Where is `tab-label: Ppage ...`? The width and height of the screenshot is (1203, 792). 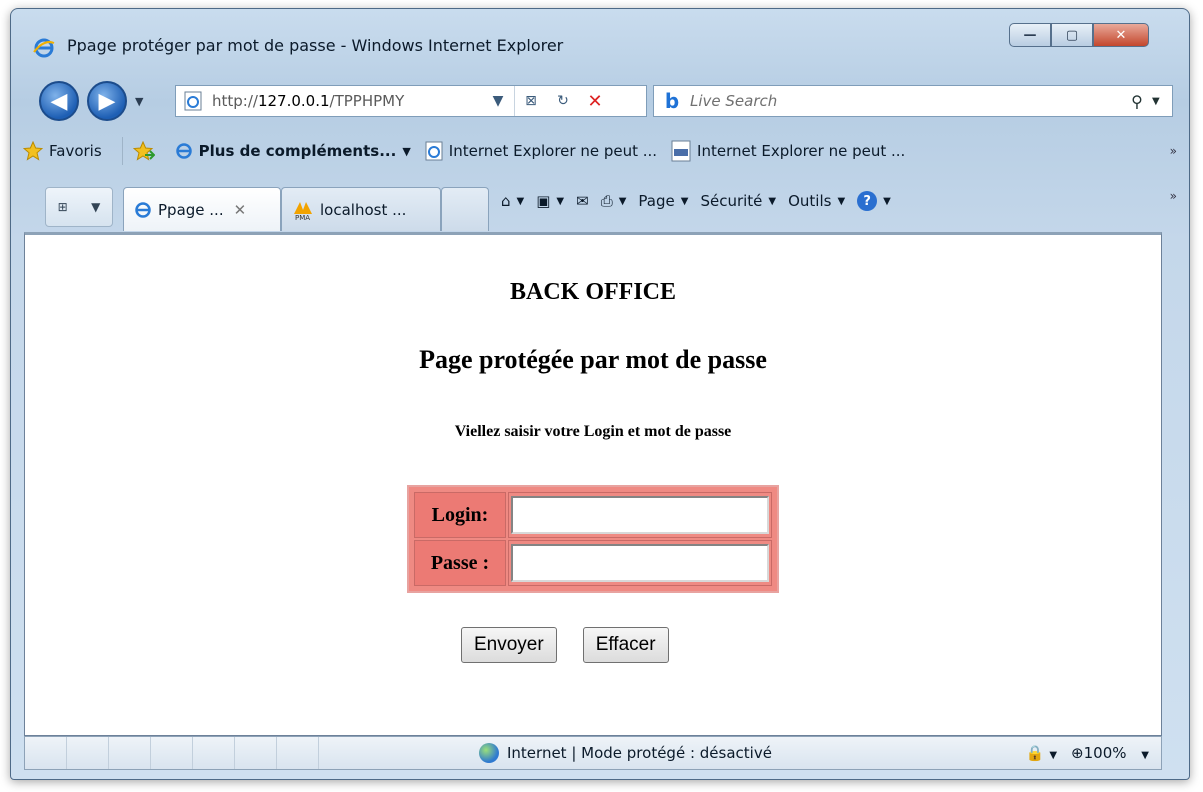 tab-label: Ppage ... is located at coordinates (191, 209).